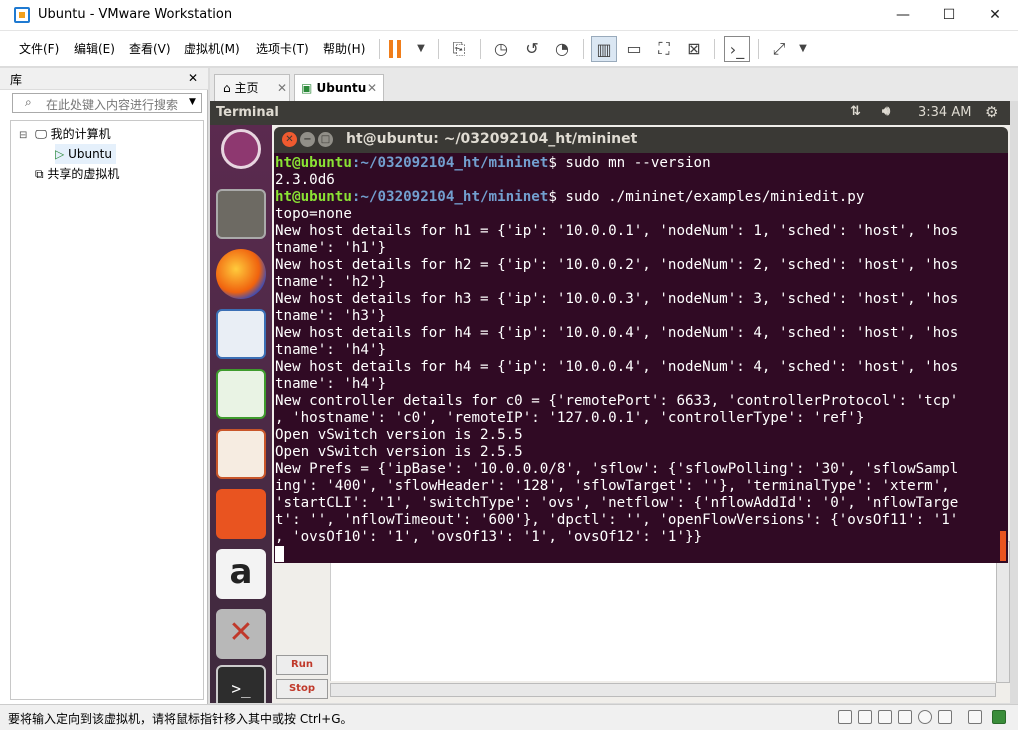 This screenshot has width=1018, height=730. What do you see at coordinates (302, 689) in the screenshot?
I see `stop-button: Stop` at bounding box center [302, 689].